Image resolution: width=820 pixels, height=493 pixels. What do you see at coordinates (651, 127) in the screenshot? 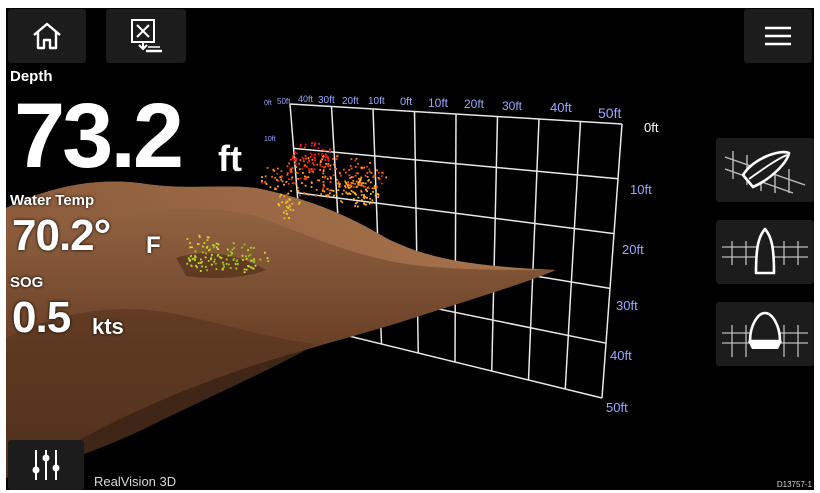
I see `grid-right-label: 0ft` at bounding box center [651, 127].